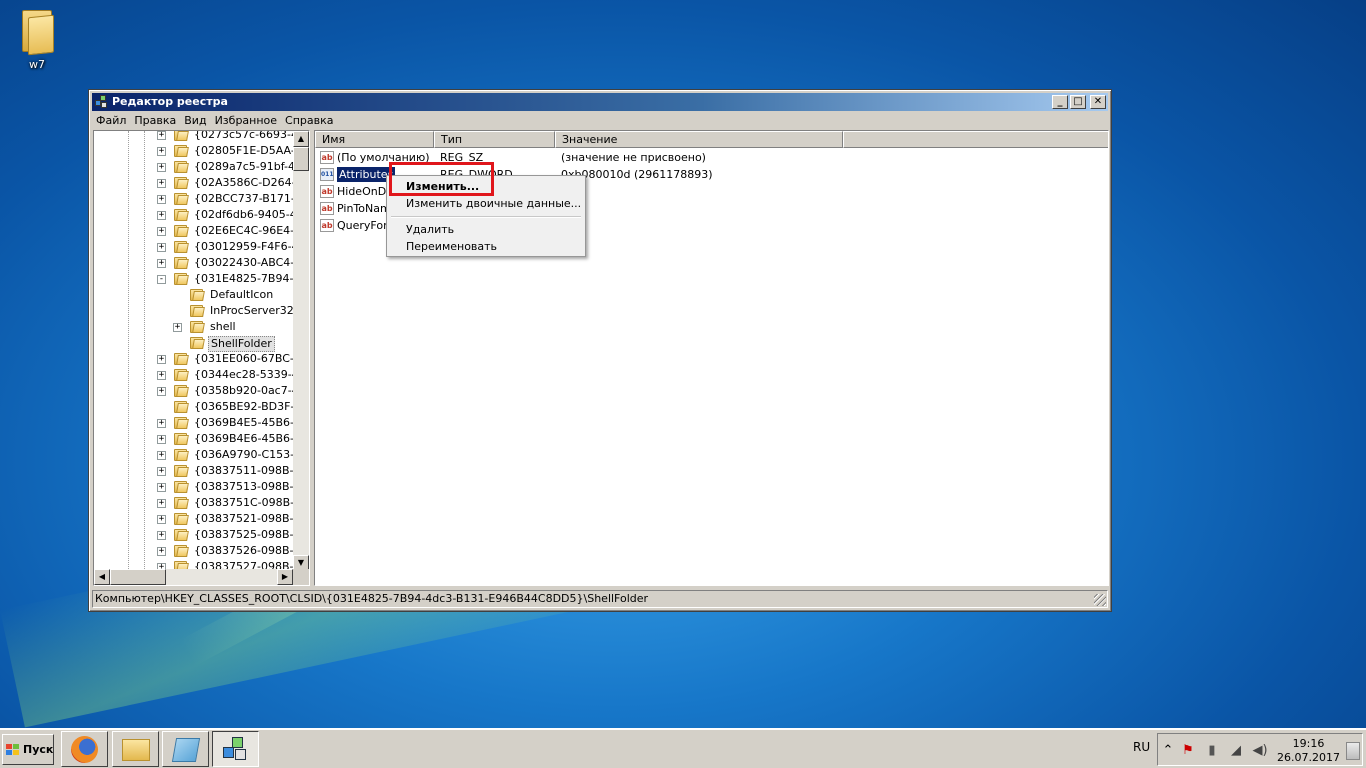 Image resolution: width=1366 pixels, height=768 pixels. What do you see at coordinates (135, 749) in the screenshot?
I see `taskbar-explorer` at bounding box center [135, 749].